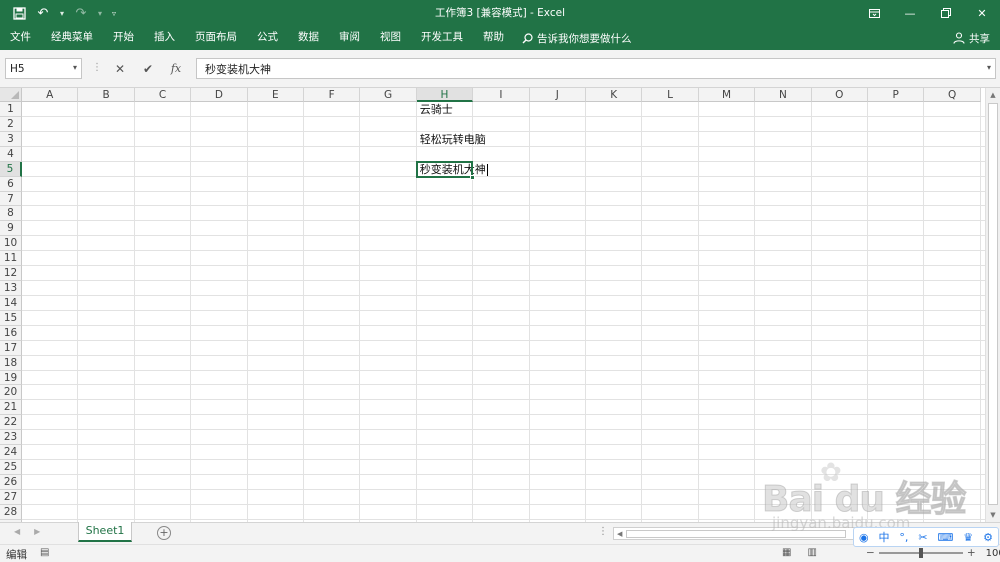  Describe the element at coordinates (267, 38) in the screenshot. I see `tab-formulas: 公式` at that location.